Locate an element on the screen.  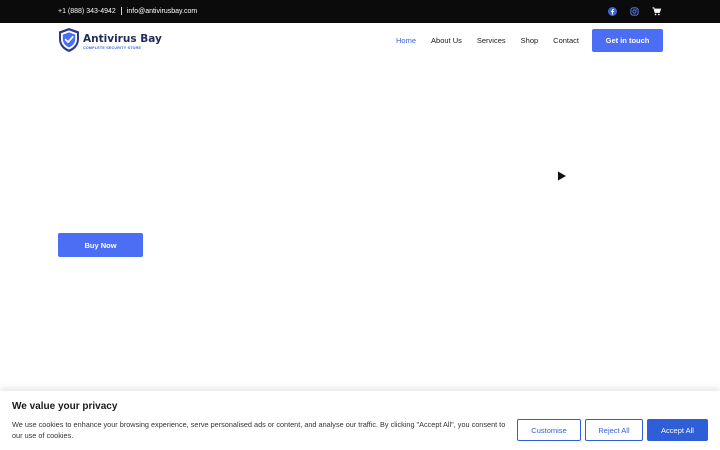
facebook-icon is located at coordinates (612, 11).